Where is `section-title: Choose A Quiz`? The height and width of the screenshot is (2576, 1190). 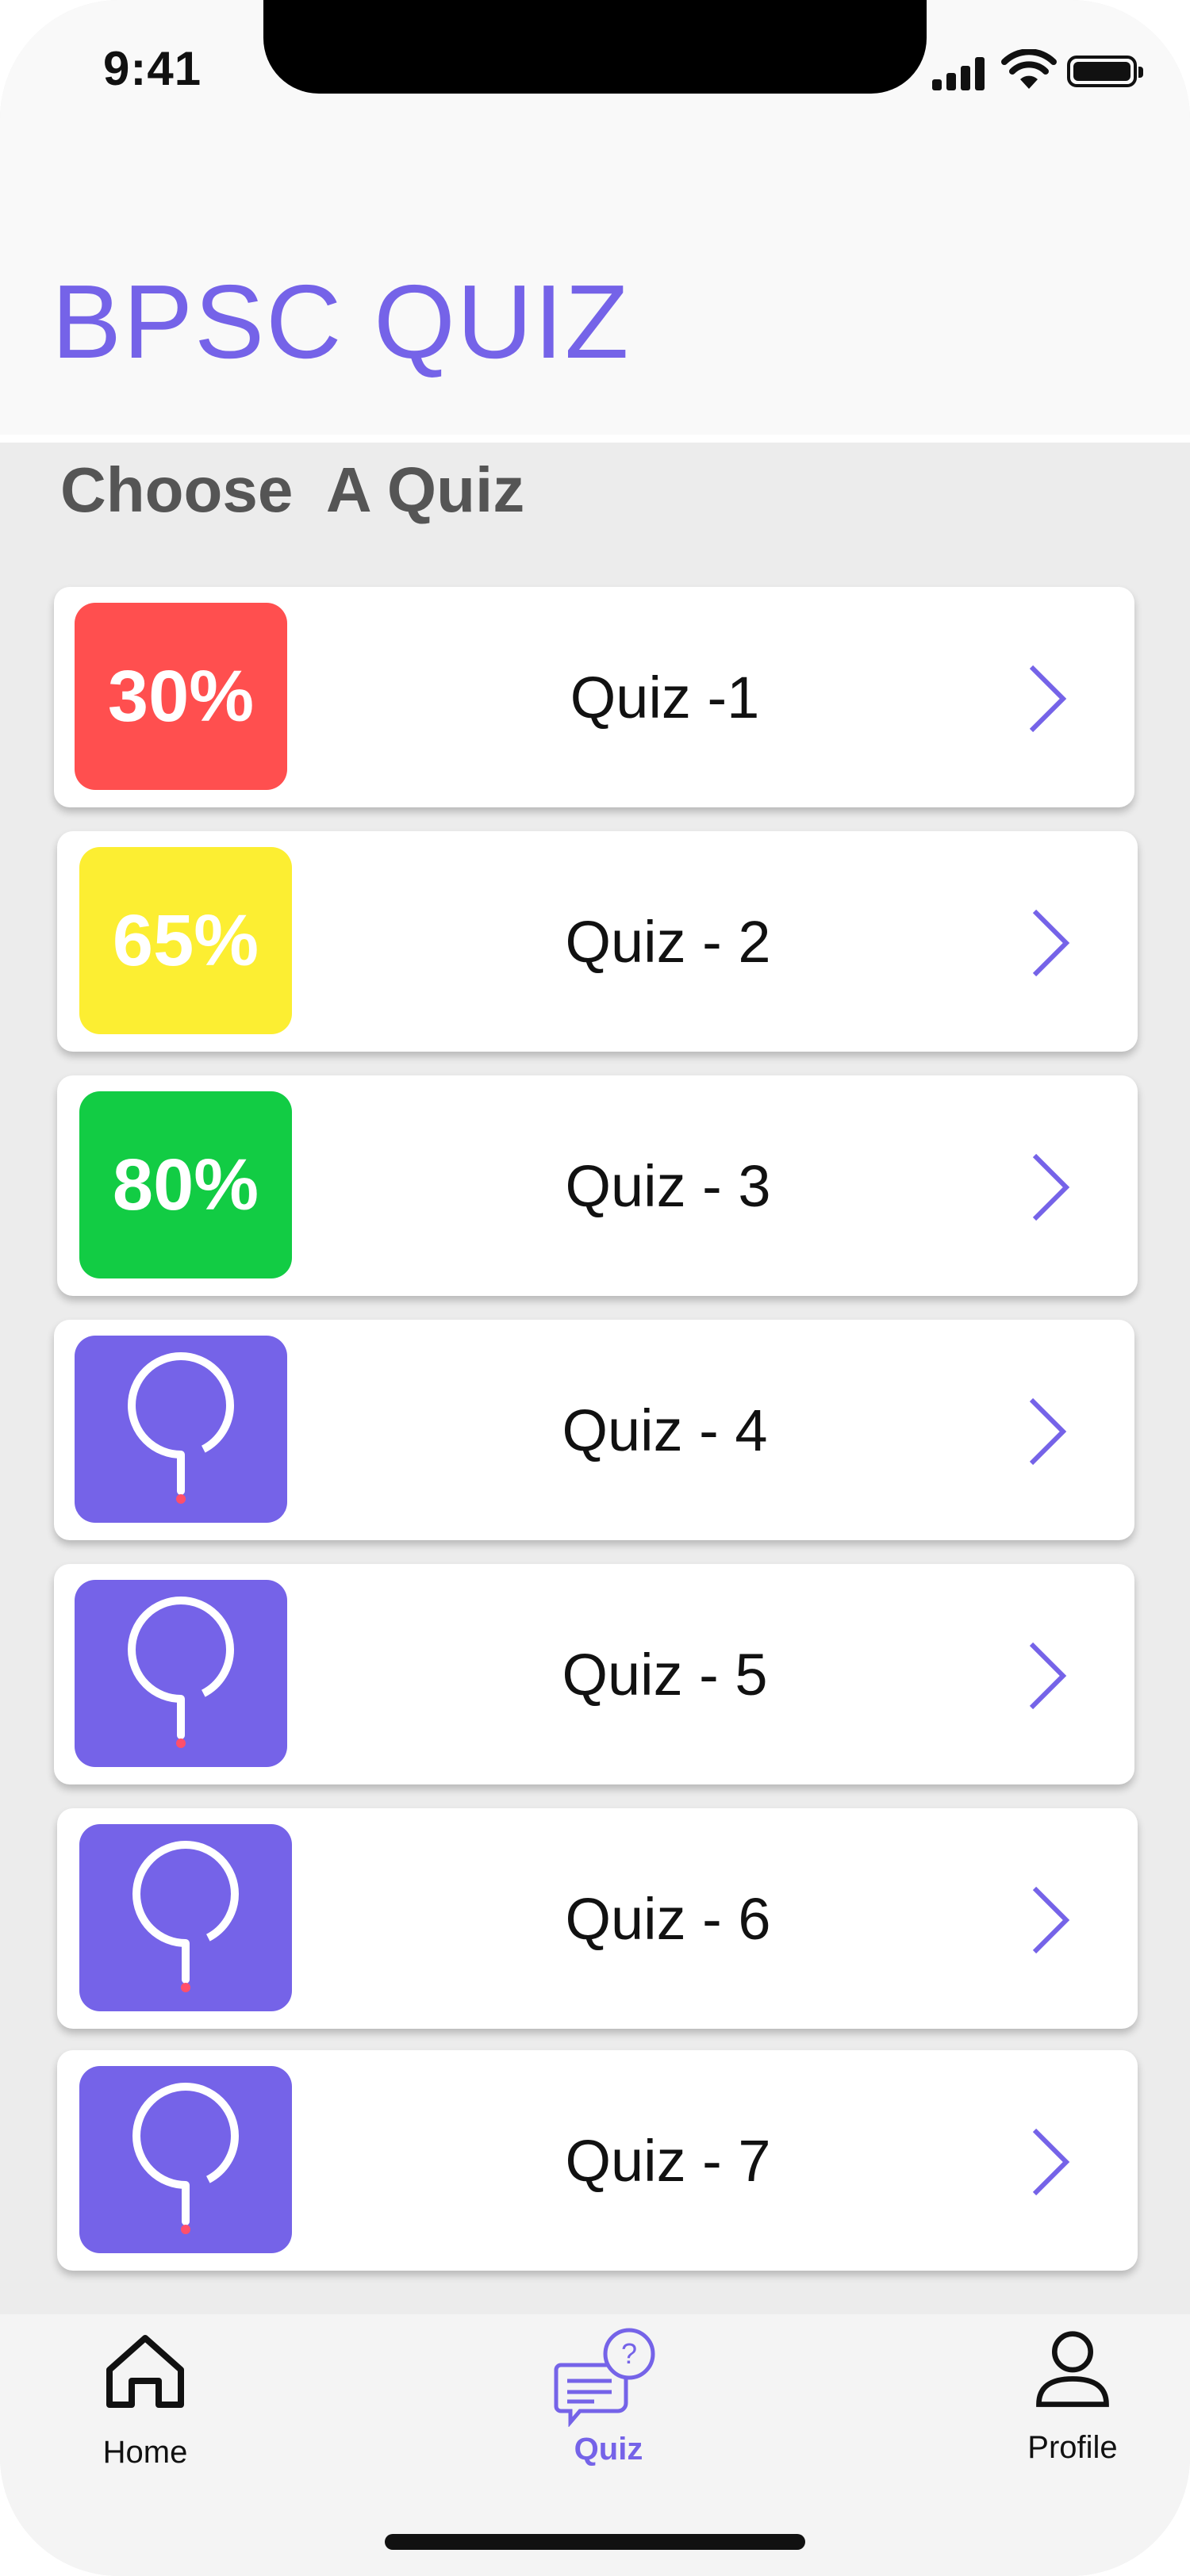
section-title: Choose A Quiz is located at coordinates (292, 490).